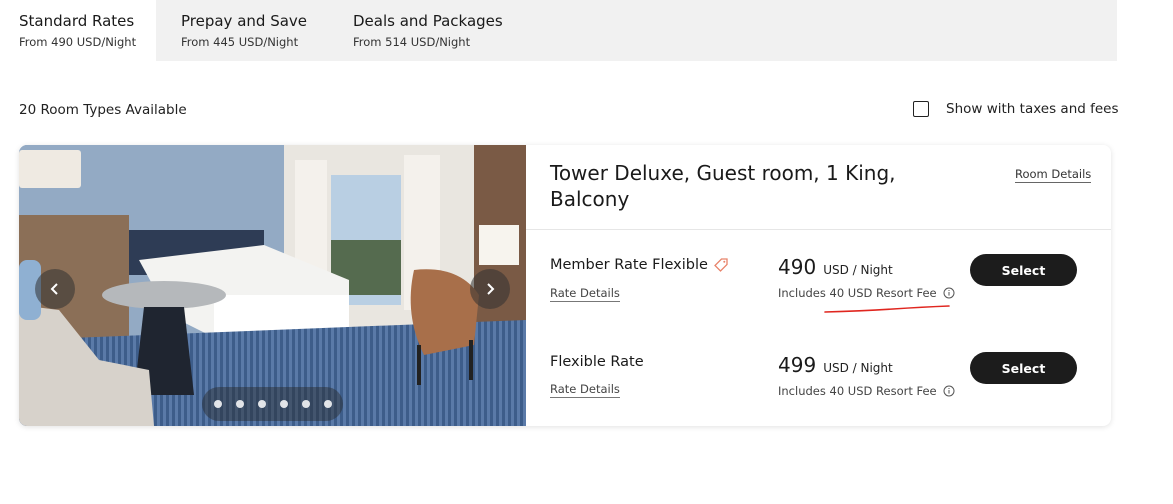  I want to click on chevron-right-icon, so click(491, 289).